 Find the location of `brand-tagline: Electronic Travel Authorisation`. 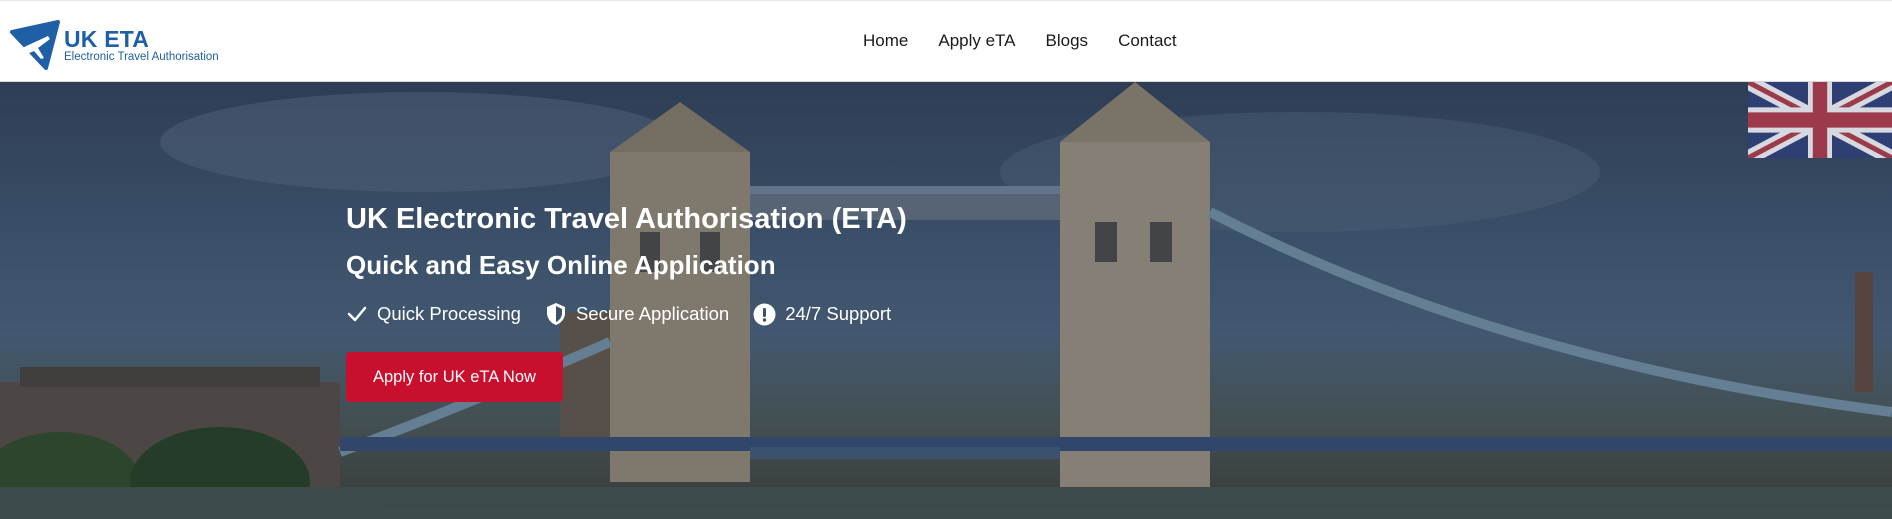

brand-tagline: Electronic Travel Authorisation is located at coordinates (141, 56).